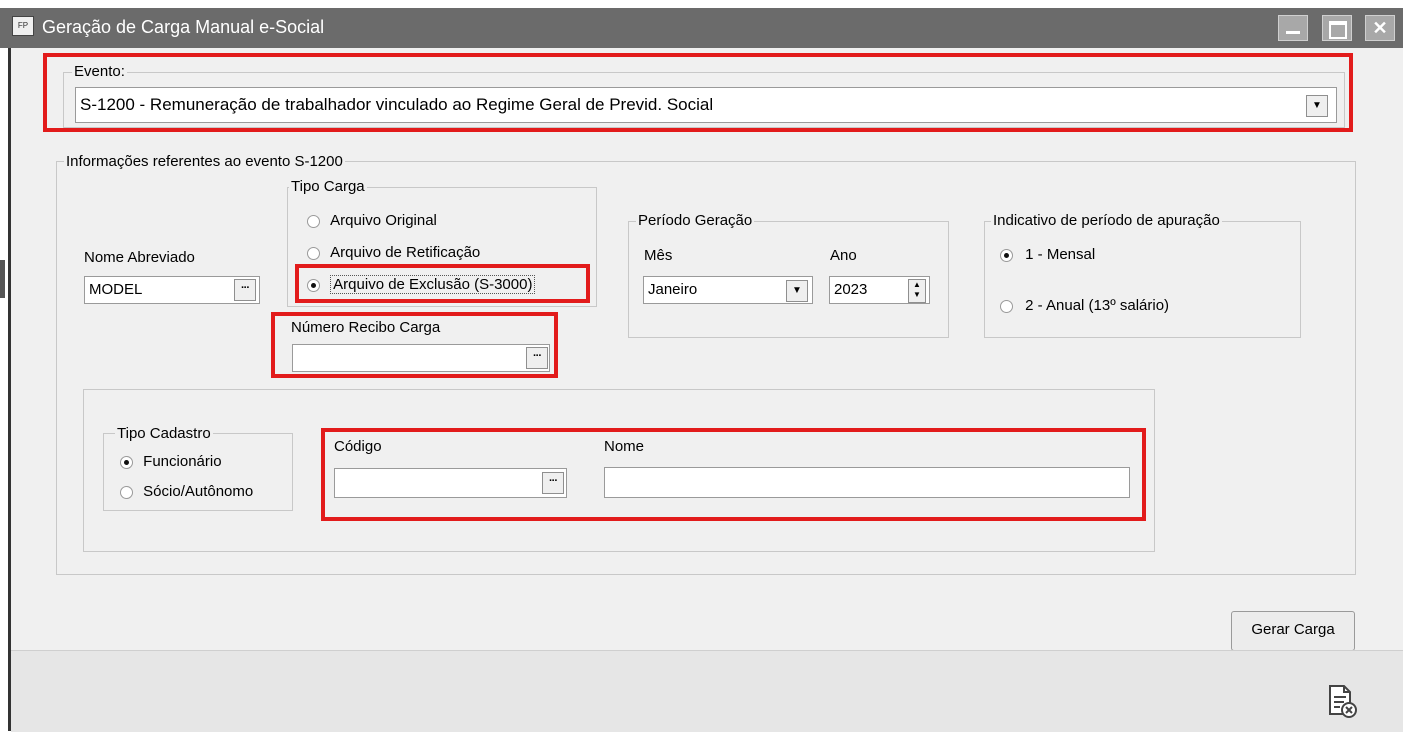 The height and width of the screenshot is (732, 1403). What do you see at coordinates (383, 220) in the screenshot?
I see `radio-label: Arquivo Original` at bounding box center [383, 220].